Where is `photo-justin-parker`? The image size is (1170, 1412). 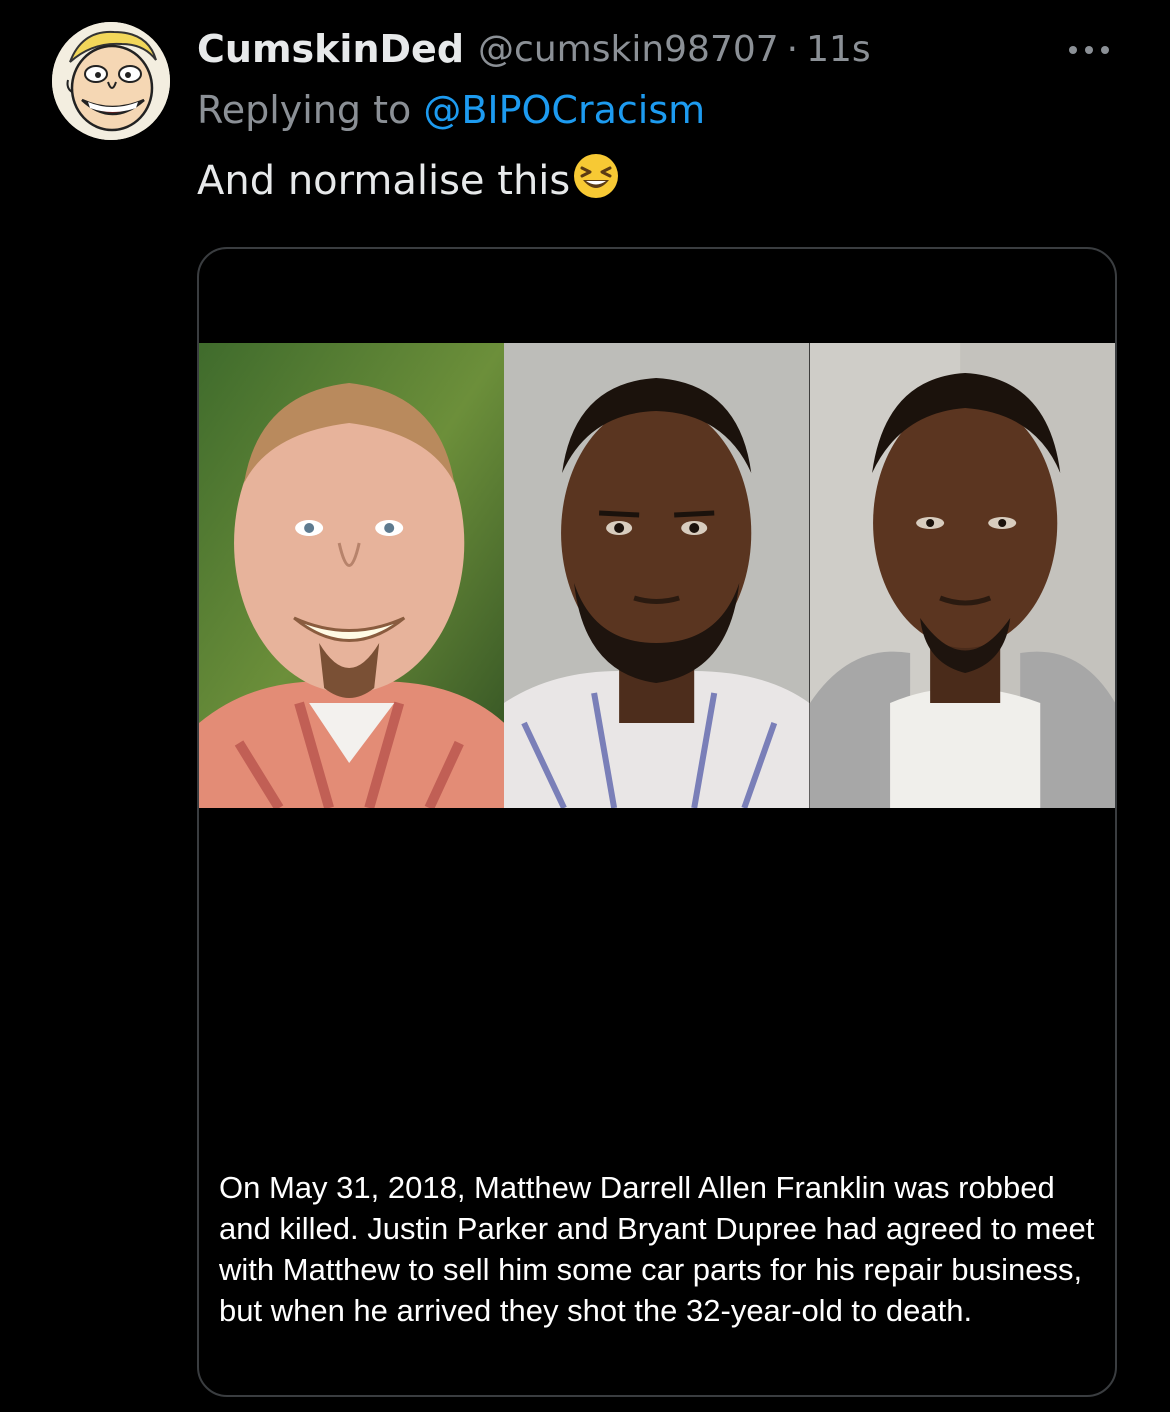 photo-justin-parker is located at coordinates (657, 575).